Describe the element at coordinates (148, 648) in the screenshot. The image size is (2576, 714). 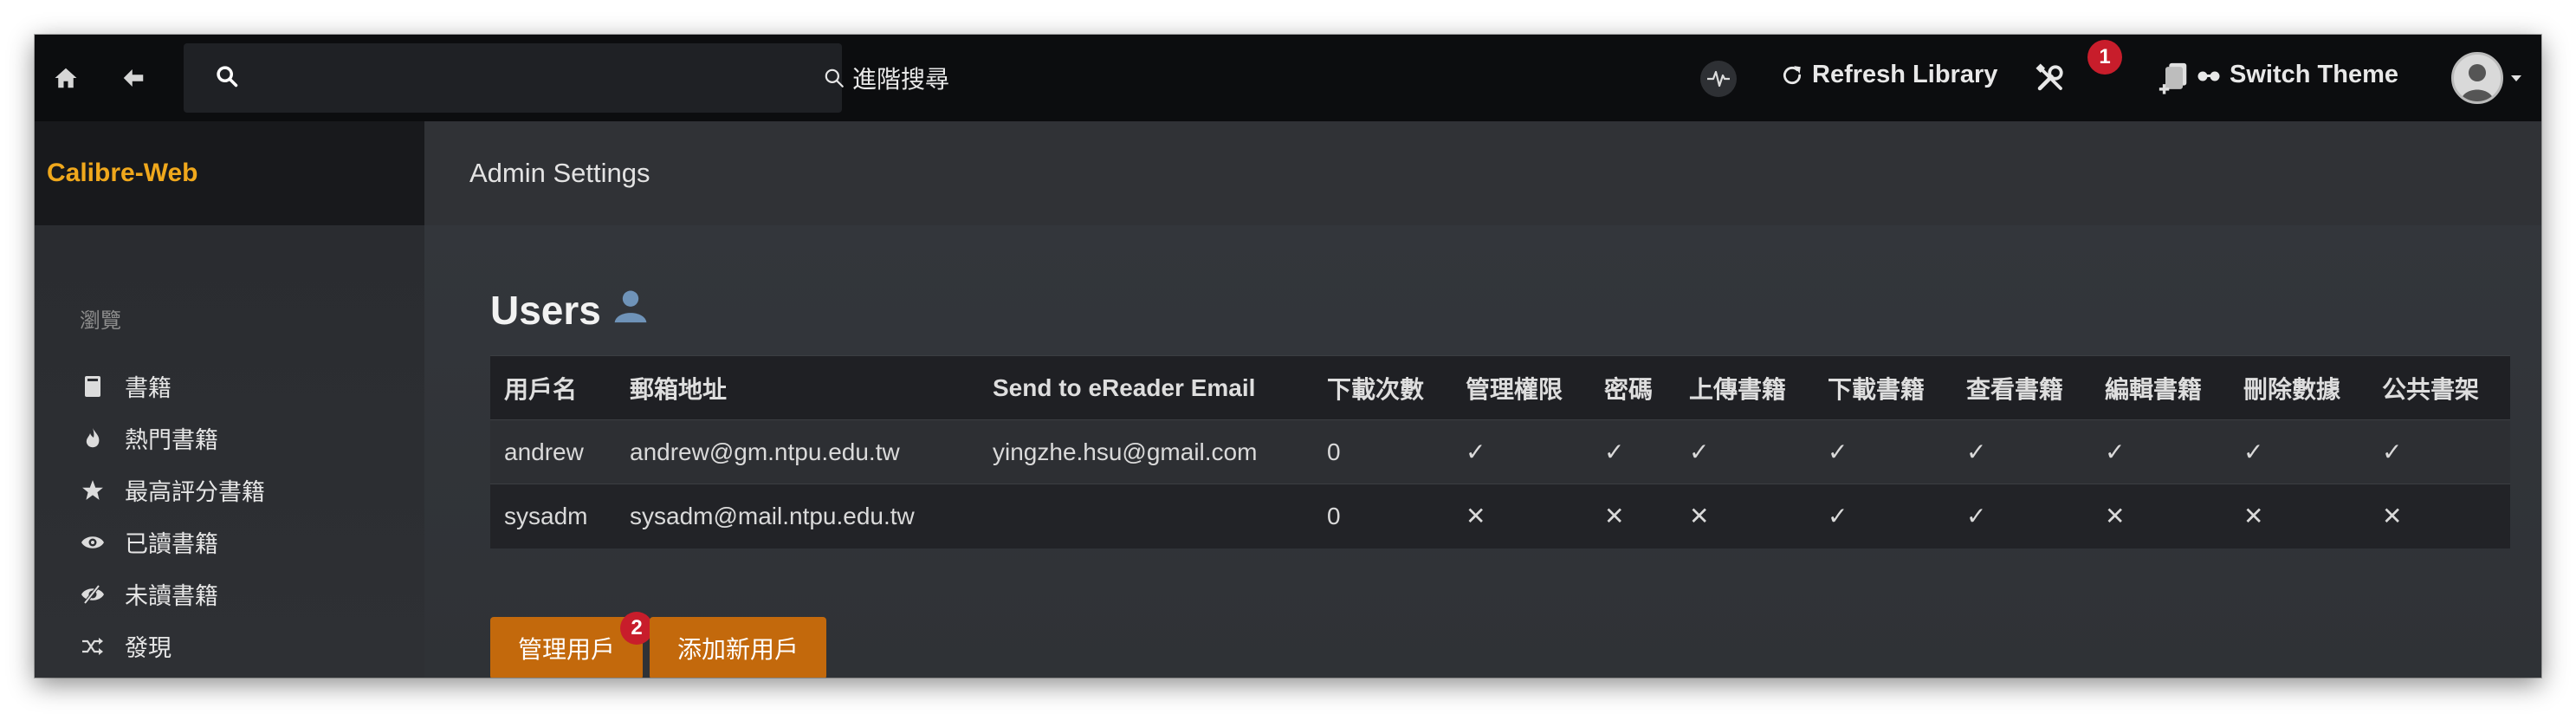
I see `sidebar-item-label: 發現` at that location.